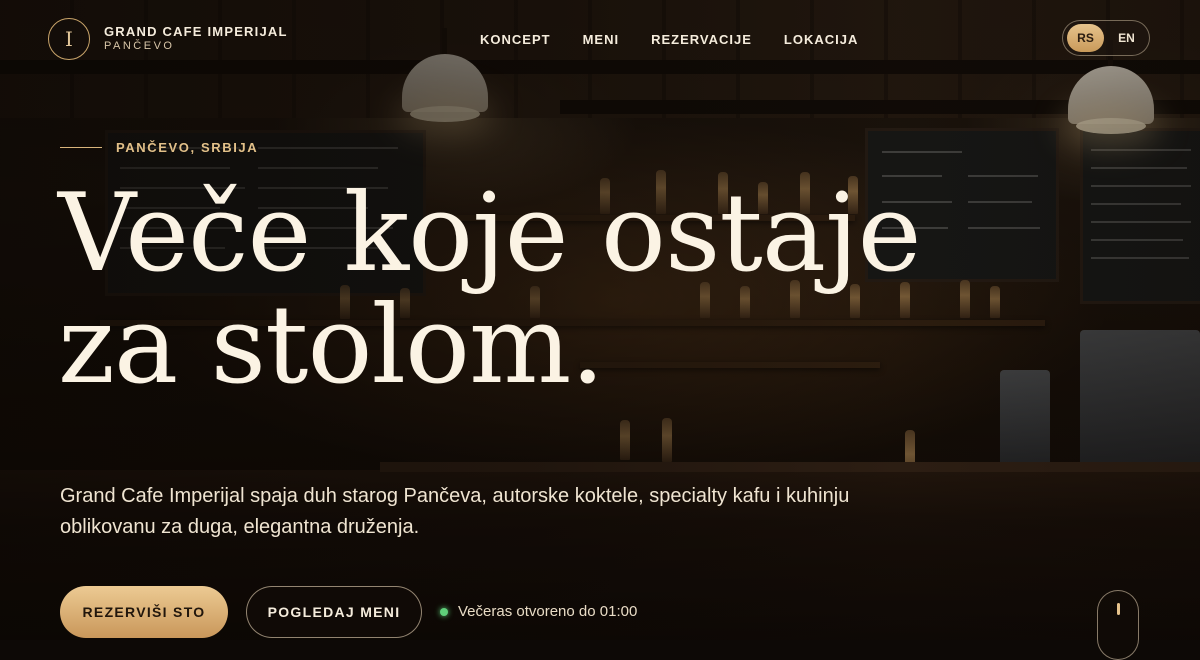  Describe the element at coordinates (81, 147) in the screenshot. I see `eyebrow-divider` at that location.